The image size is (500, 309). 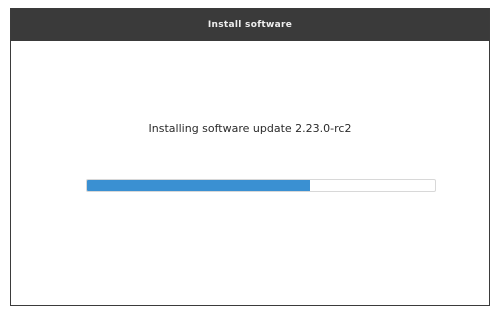 I want to click on dialog-titlebar: Install software, so click(x=250, y=25).